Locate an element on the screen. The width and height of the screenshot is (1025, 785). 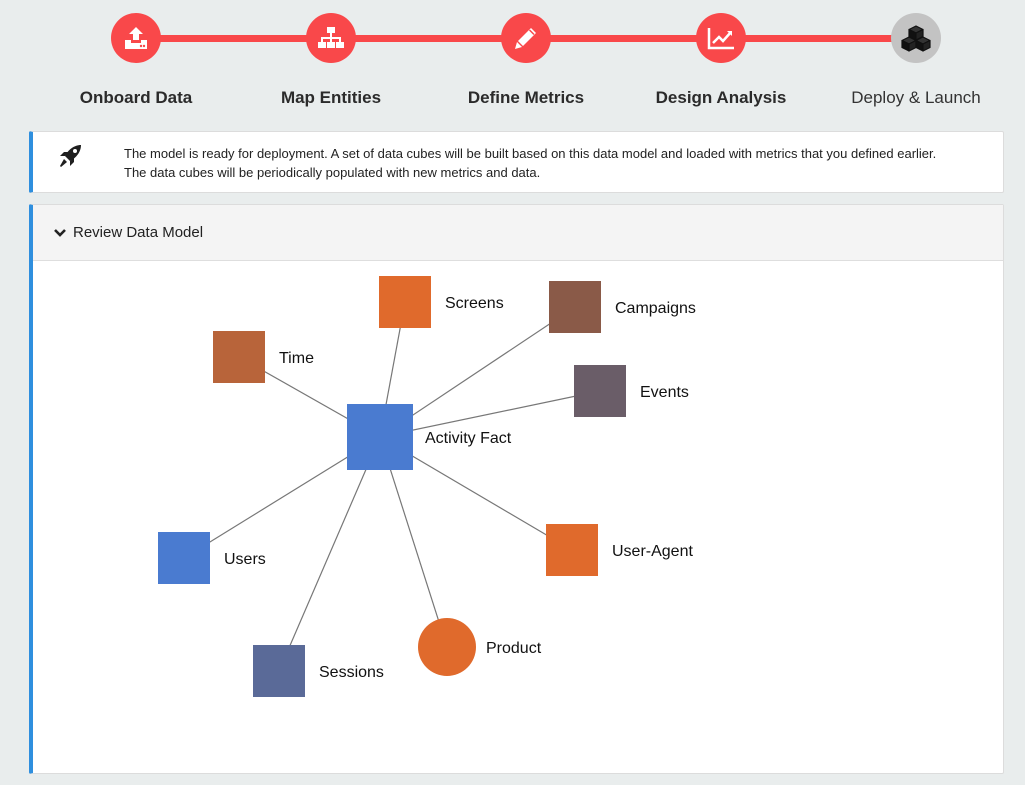
review-data-model-toggle: Review Data Model is located at coordinates (518, 233).